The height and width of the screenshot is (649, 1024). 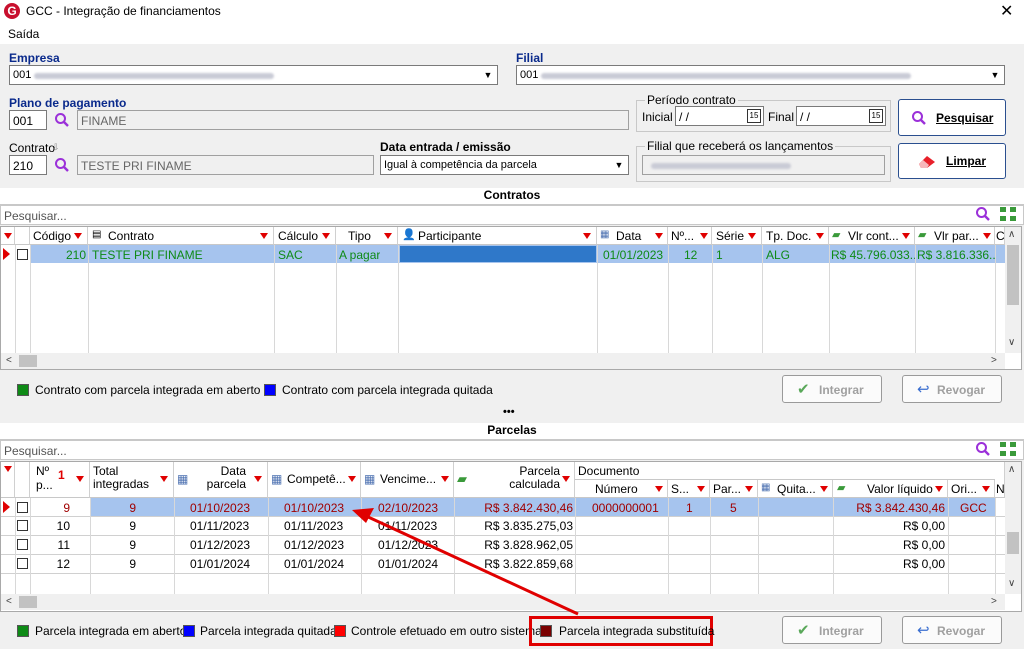 What do you see at coordinates (952, 117) in the screenshot?
I see `pesquisar-button: Pesquisar` at bounding box center [952, 117].